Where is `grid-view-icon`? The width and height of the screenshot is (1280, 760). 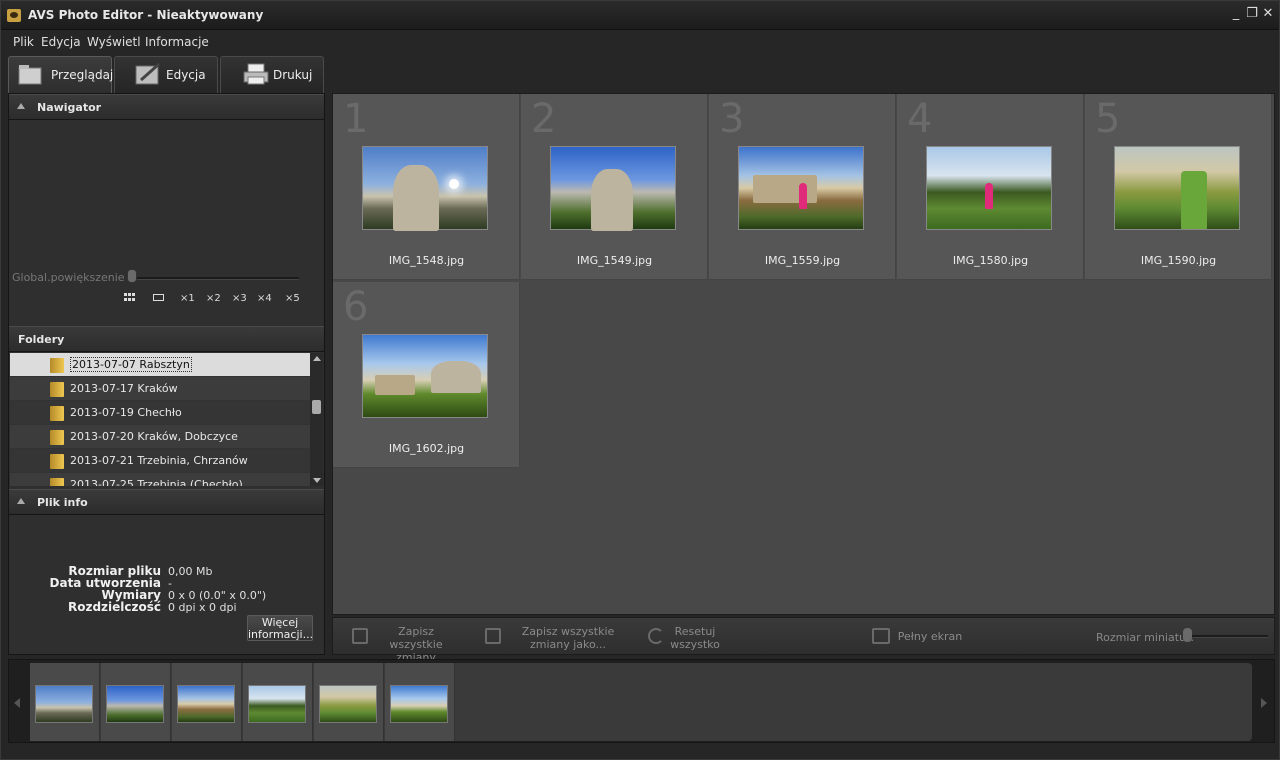
grid-view-icon is located at coordinates (130, 299).